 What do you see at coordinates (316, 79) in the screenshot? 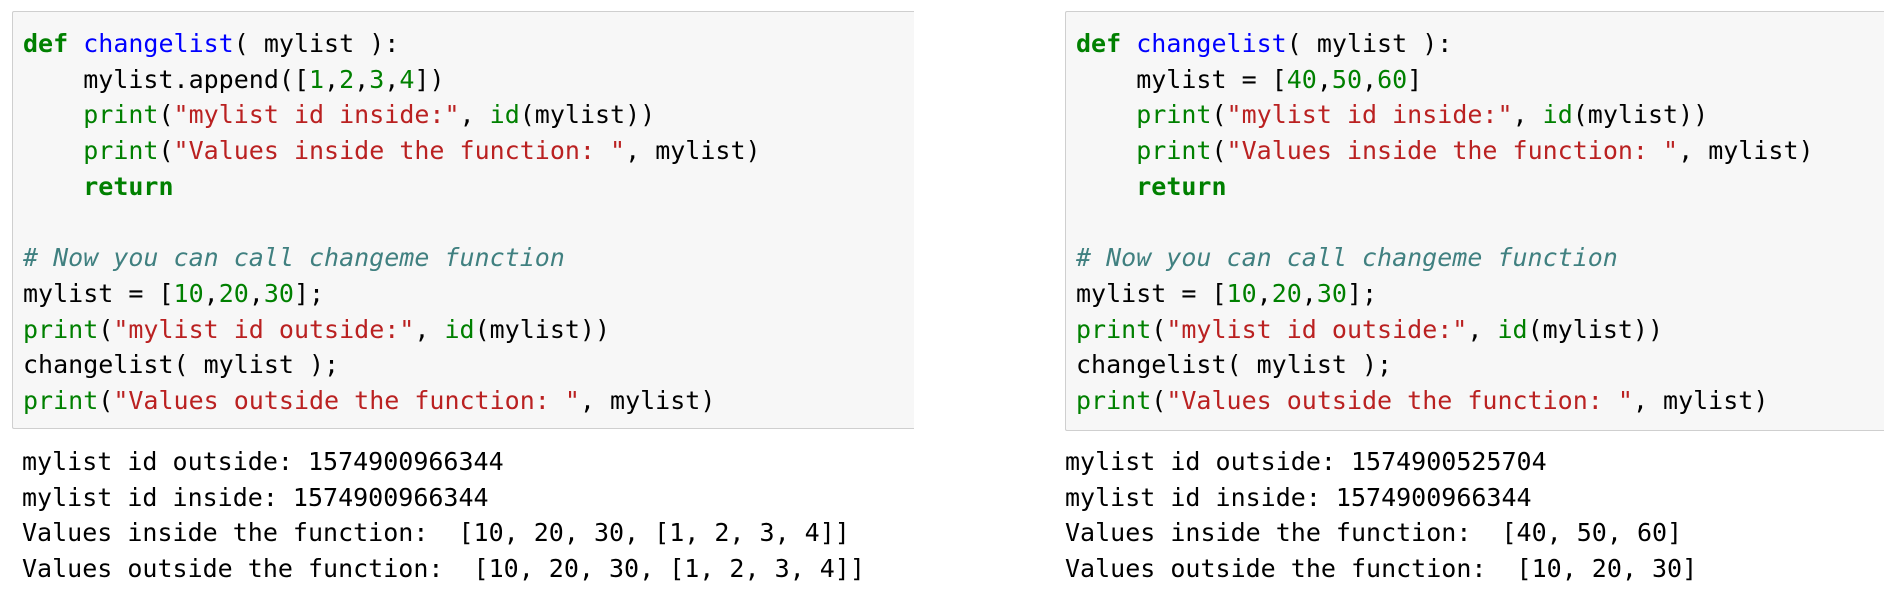
I see `number-token: 1` at bounding box center [316, 79].